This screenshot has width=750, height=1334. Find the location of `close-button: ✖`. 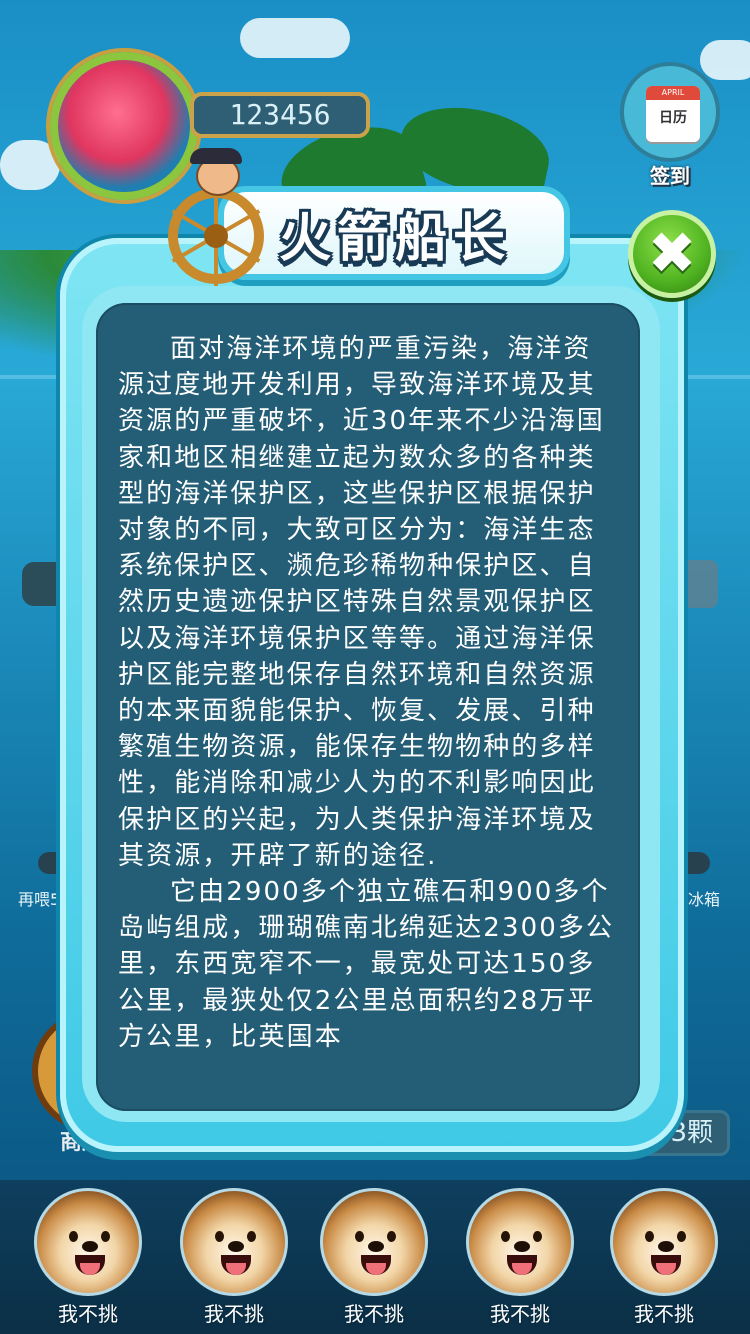

close-button: ✖ is located at coordinates (672, 254).